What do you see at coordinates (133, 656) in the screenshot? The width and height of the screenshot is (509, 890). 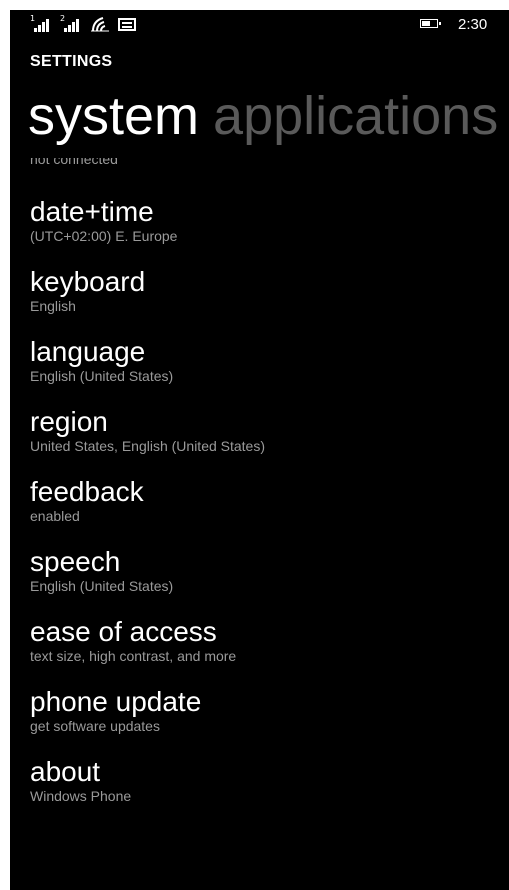 I see `list-item-subtitle: text size, high contrast, and more` at bounding box center [133, 656].